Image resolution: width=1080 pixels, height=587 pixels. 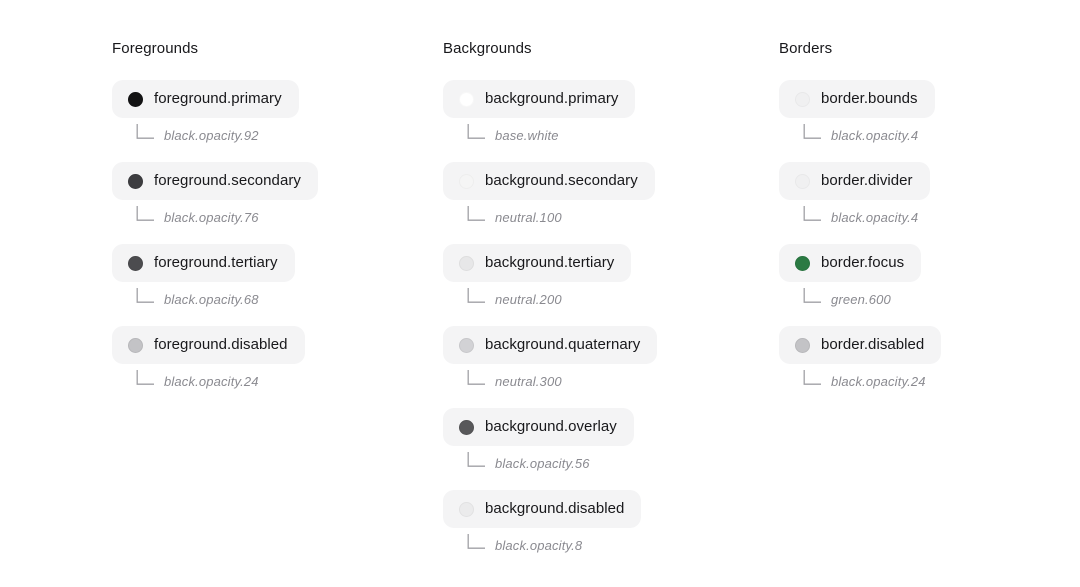 I want to click on token-group: background.overlay black.opacity.56, so click(x=611, y=440).